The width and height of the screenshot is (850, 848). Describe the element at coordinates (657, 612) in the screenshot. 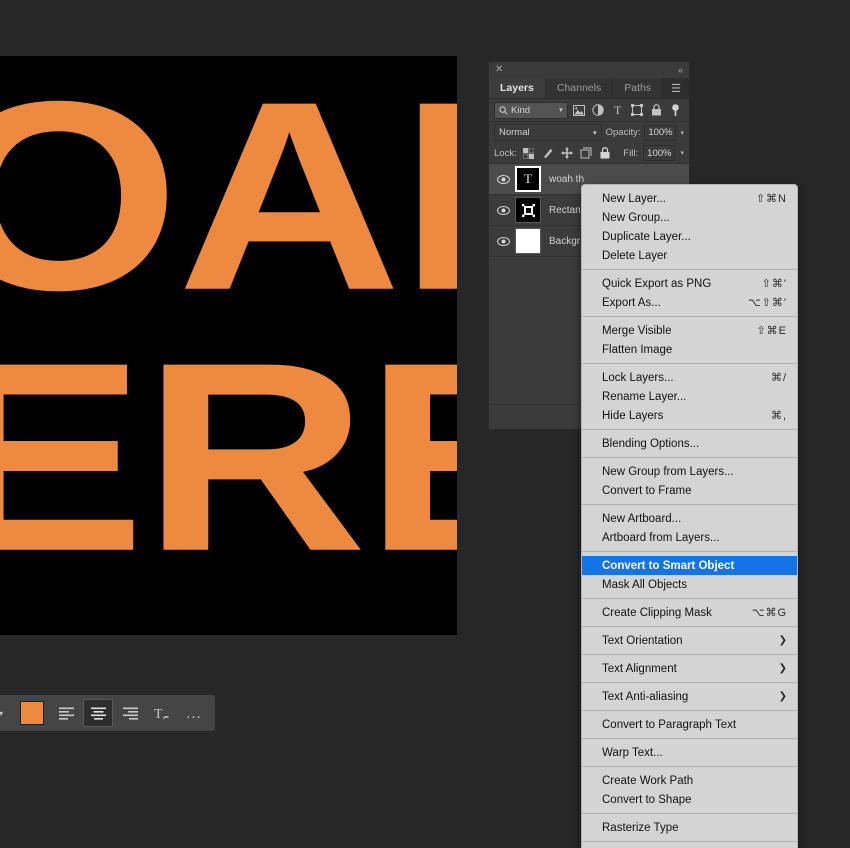

I see `menu-item-label: Create Clipping Mask` at that location.